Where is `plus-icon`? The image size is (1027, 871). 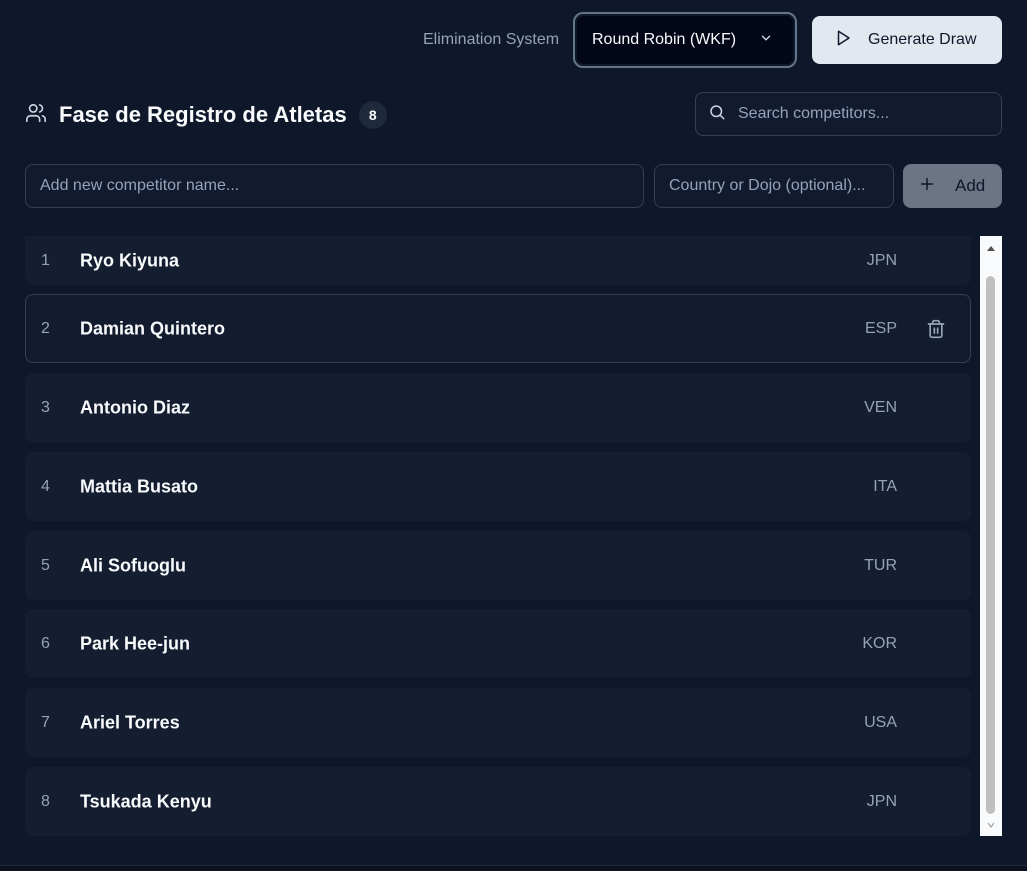
plus-icon is located at coordinates (927, 186).